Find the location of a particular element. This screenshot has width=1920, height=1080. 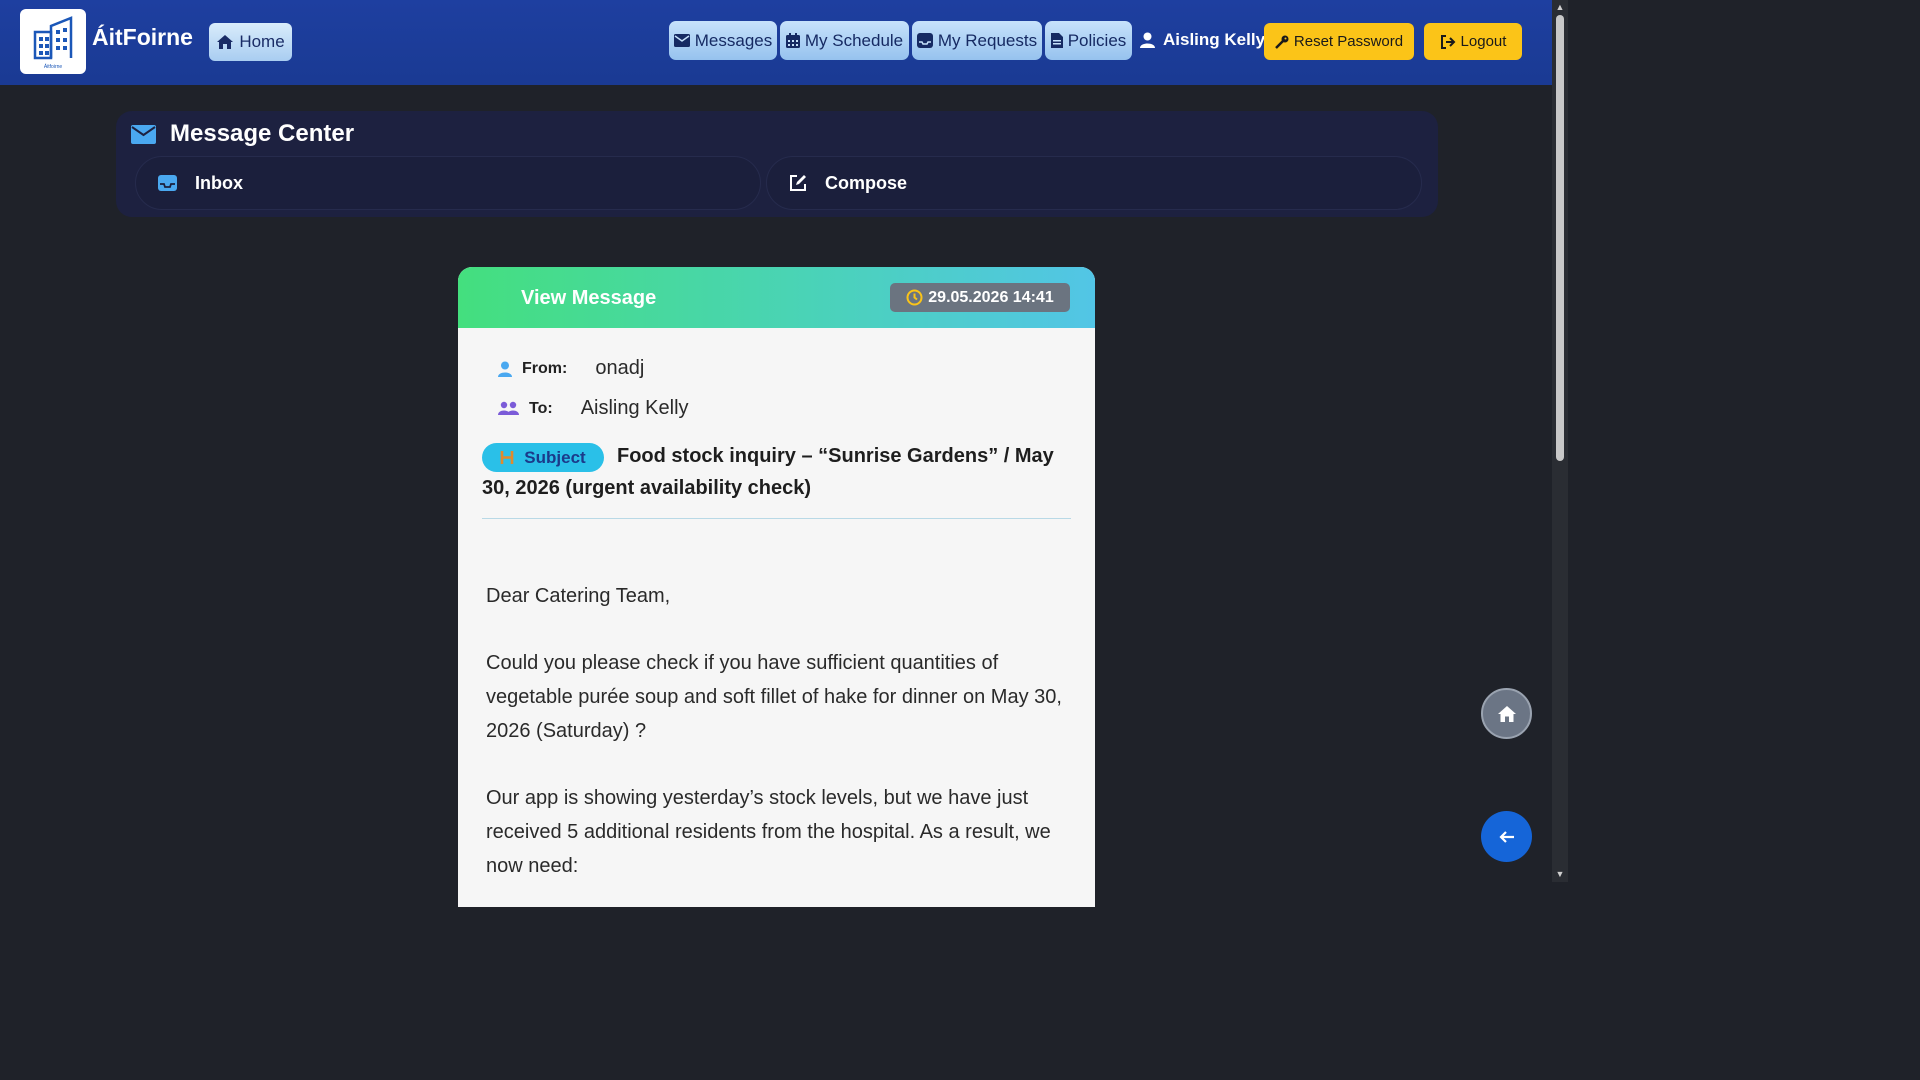

message-date-badge: 29.05.2026 14:41 is located at coordinates (980, 297).